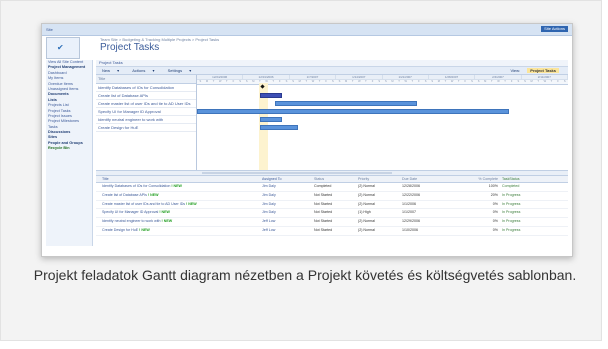 The height and width of the screenshot is (349, 608). What do you see at coordinates (481, 179) in the screenshot?
I see `column-header: % Complete` at bounding box center [481, 179].